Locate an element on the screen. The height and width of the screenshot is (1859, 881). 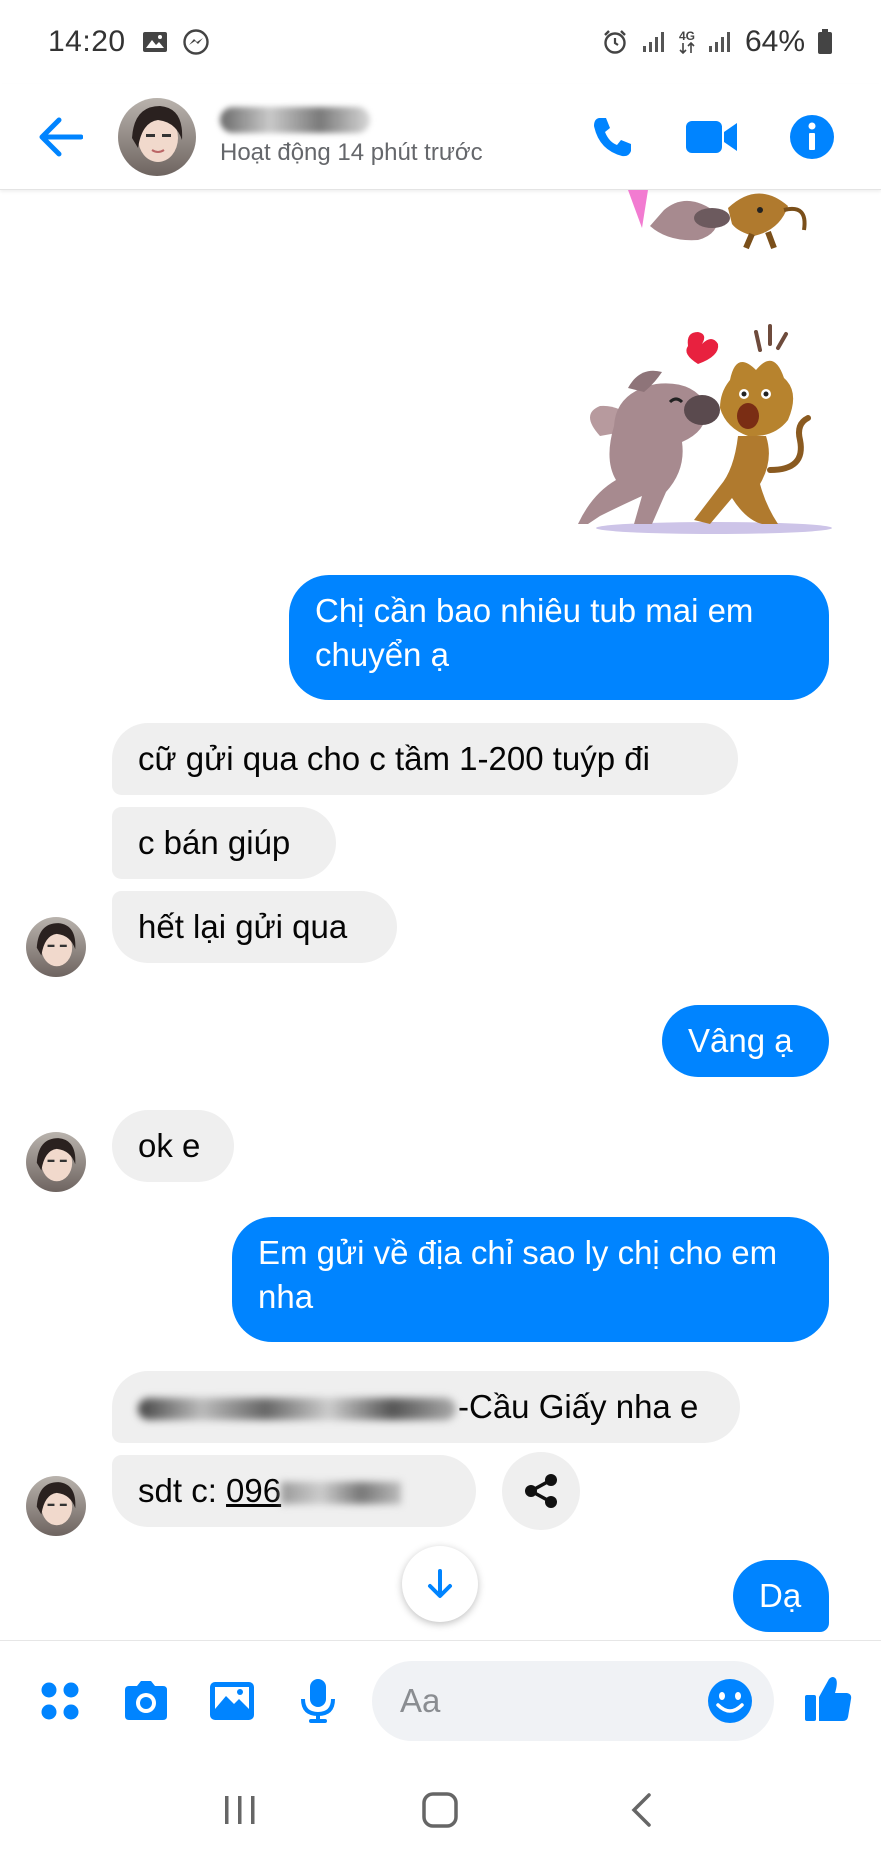
thumbs-up-icon is located at coordinates (828, 1699).